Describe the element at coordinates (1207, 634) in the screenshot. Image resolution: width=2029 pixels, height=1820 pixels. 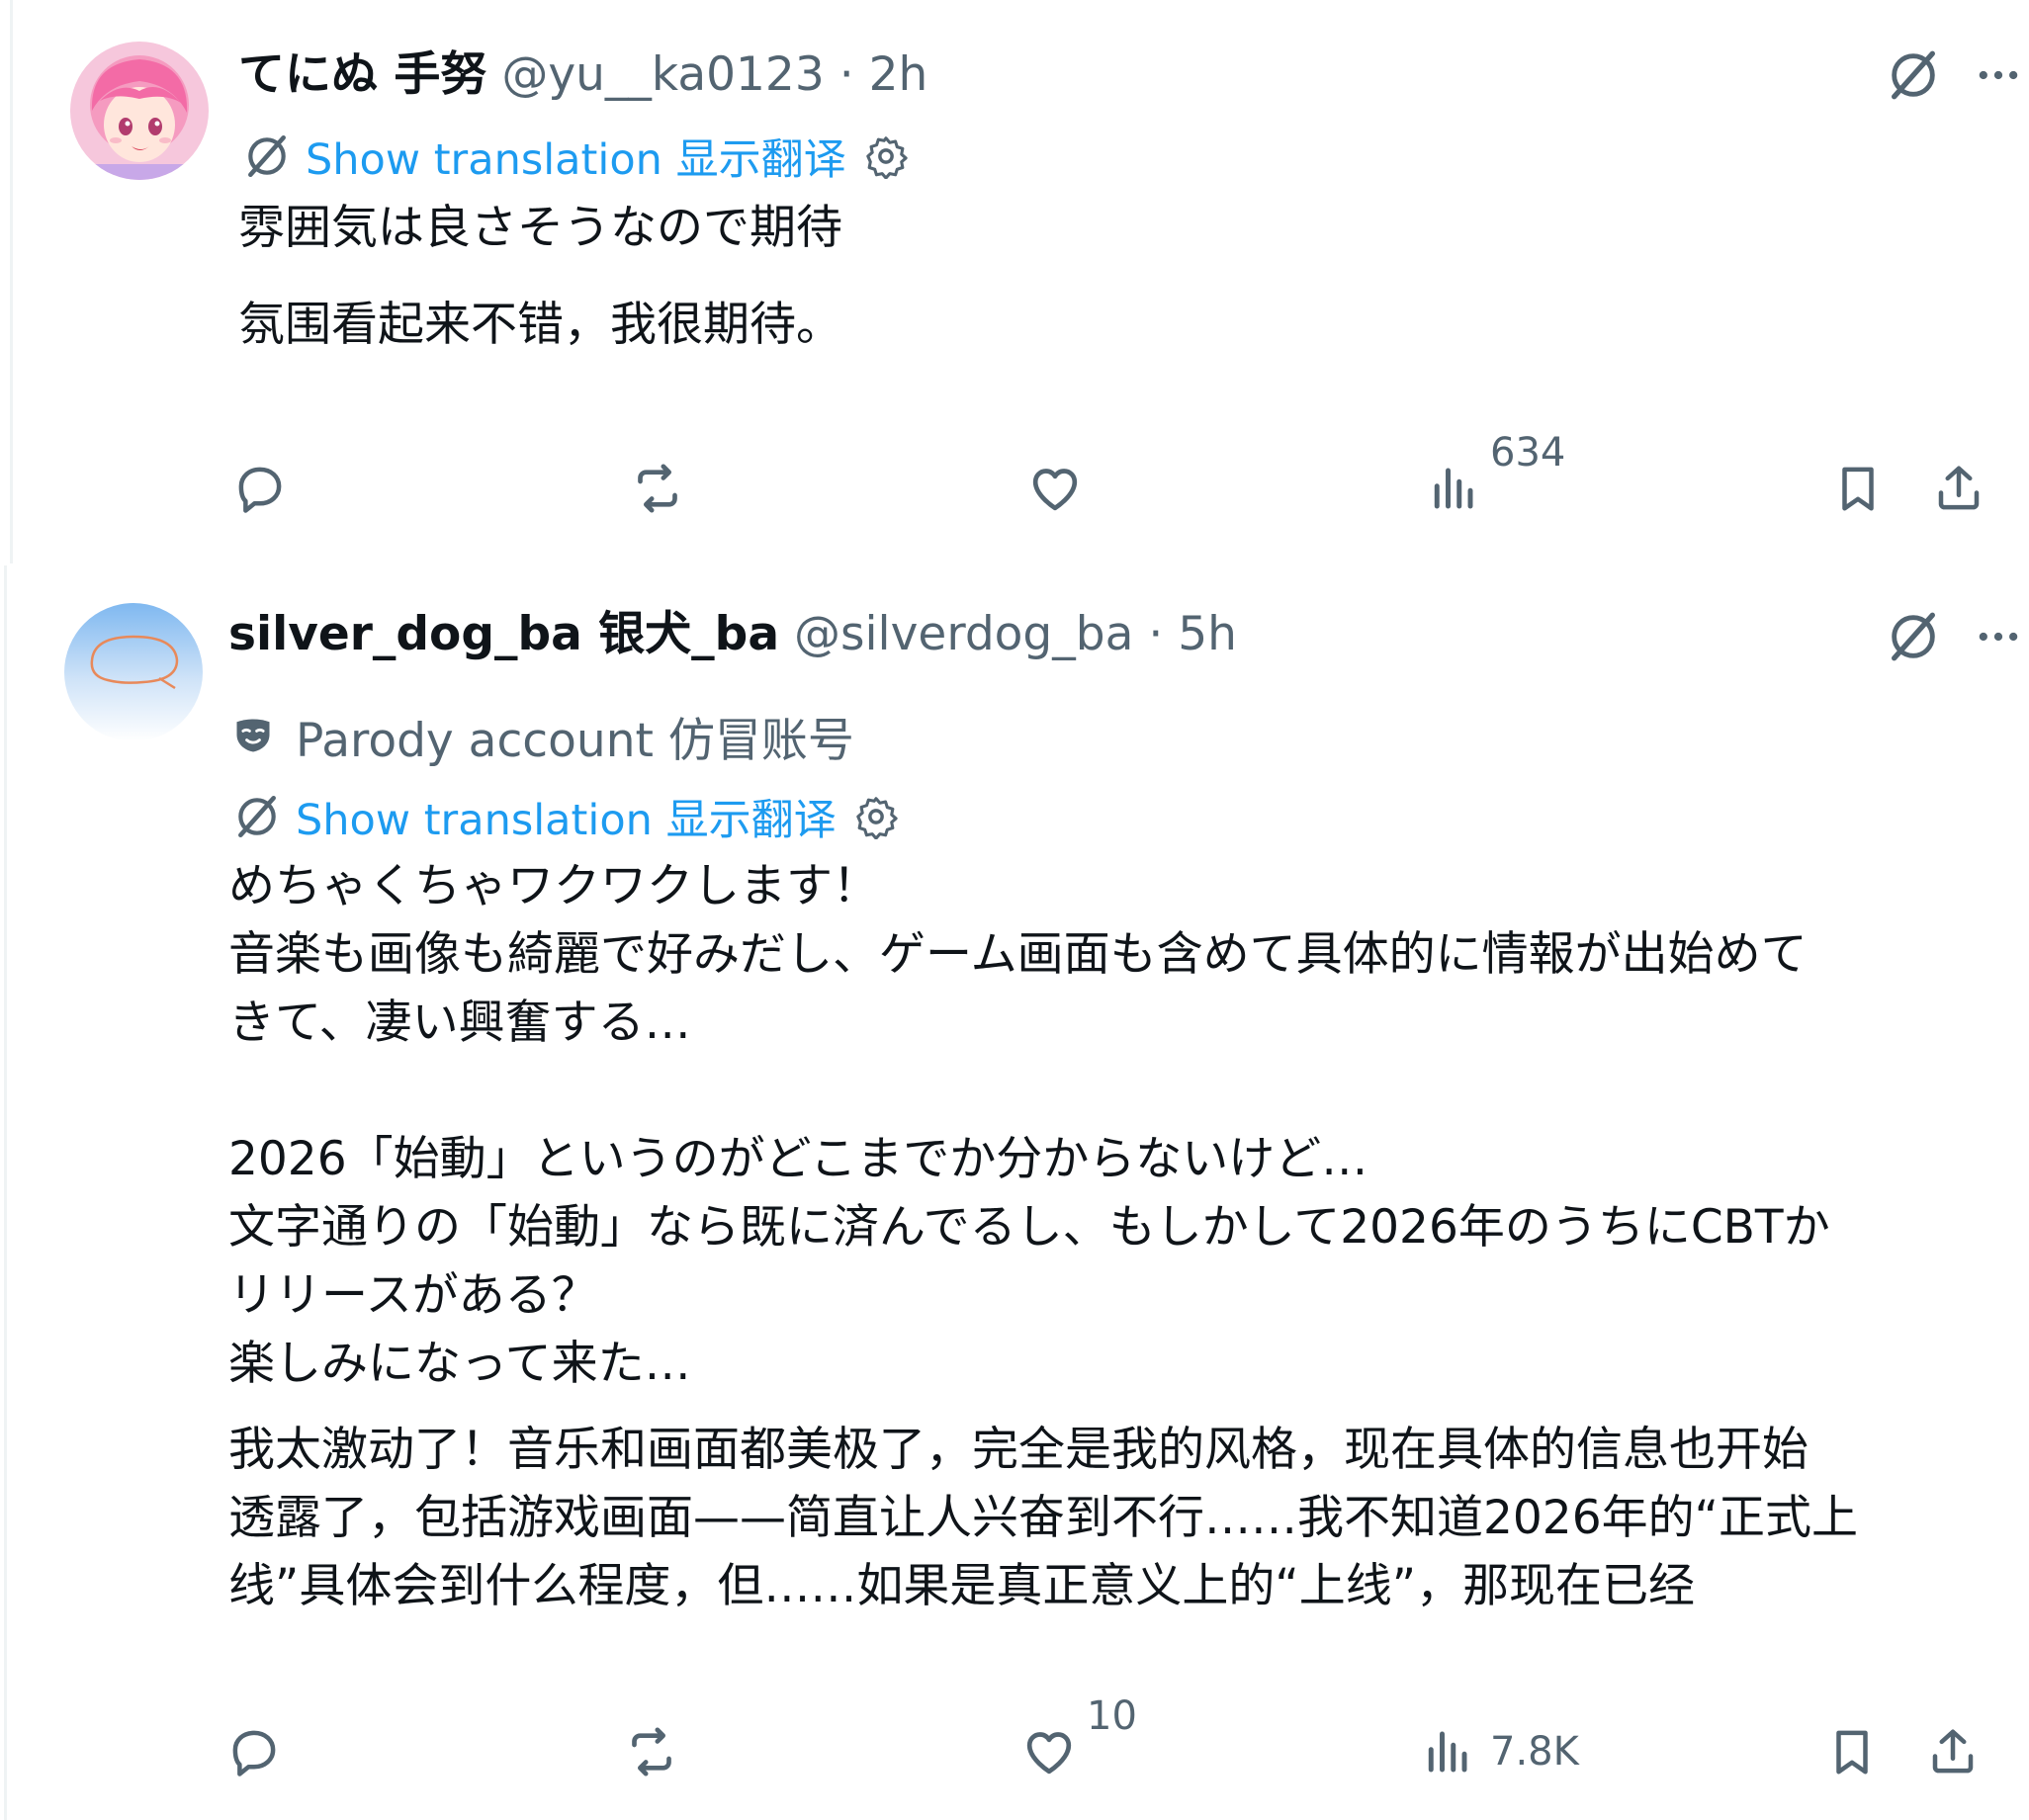
I see `post-time: 5h` at that location.